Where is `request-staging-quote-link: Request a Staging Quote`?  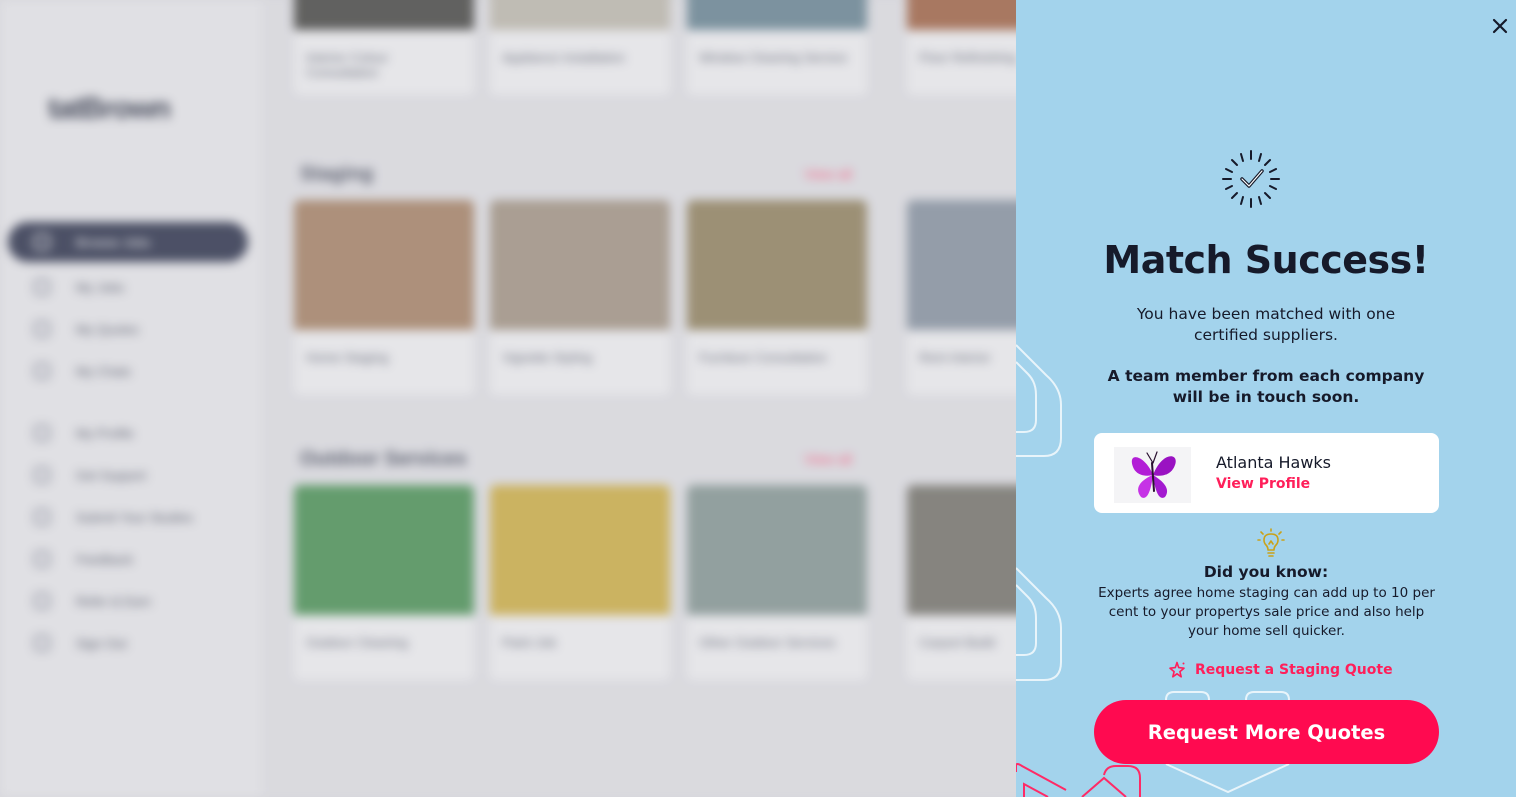 request-staging-quote-link: Request a Staging Quote is located at coordinates (1280, 670).